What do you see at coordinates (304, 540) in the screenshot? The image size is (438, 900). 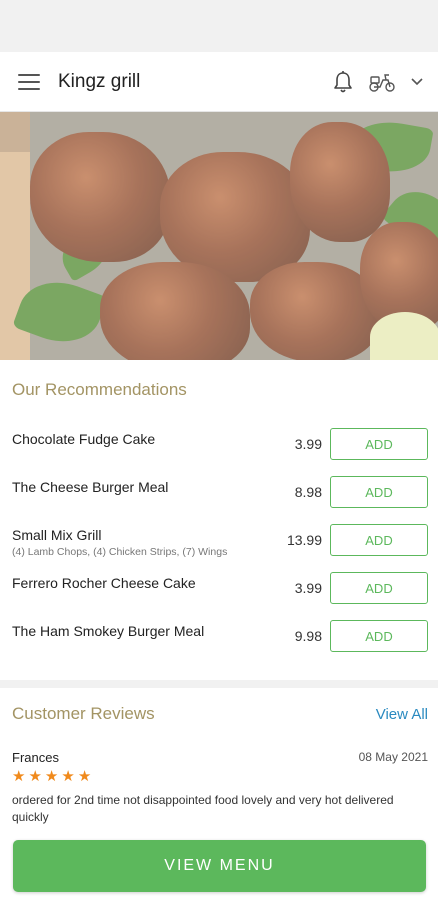 I see `item-price: 13.99` at bounding box center [304, 540].